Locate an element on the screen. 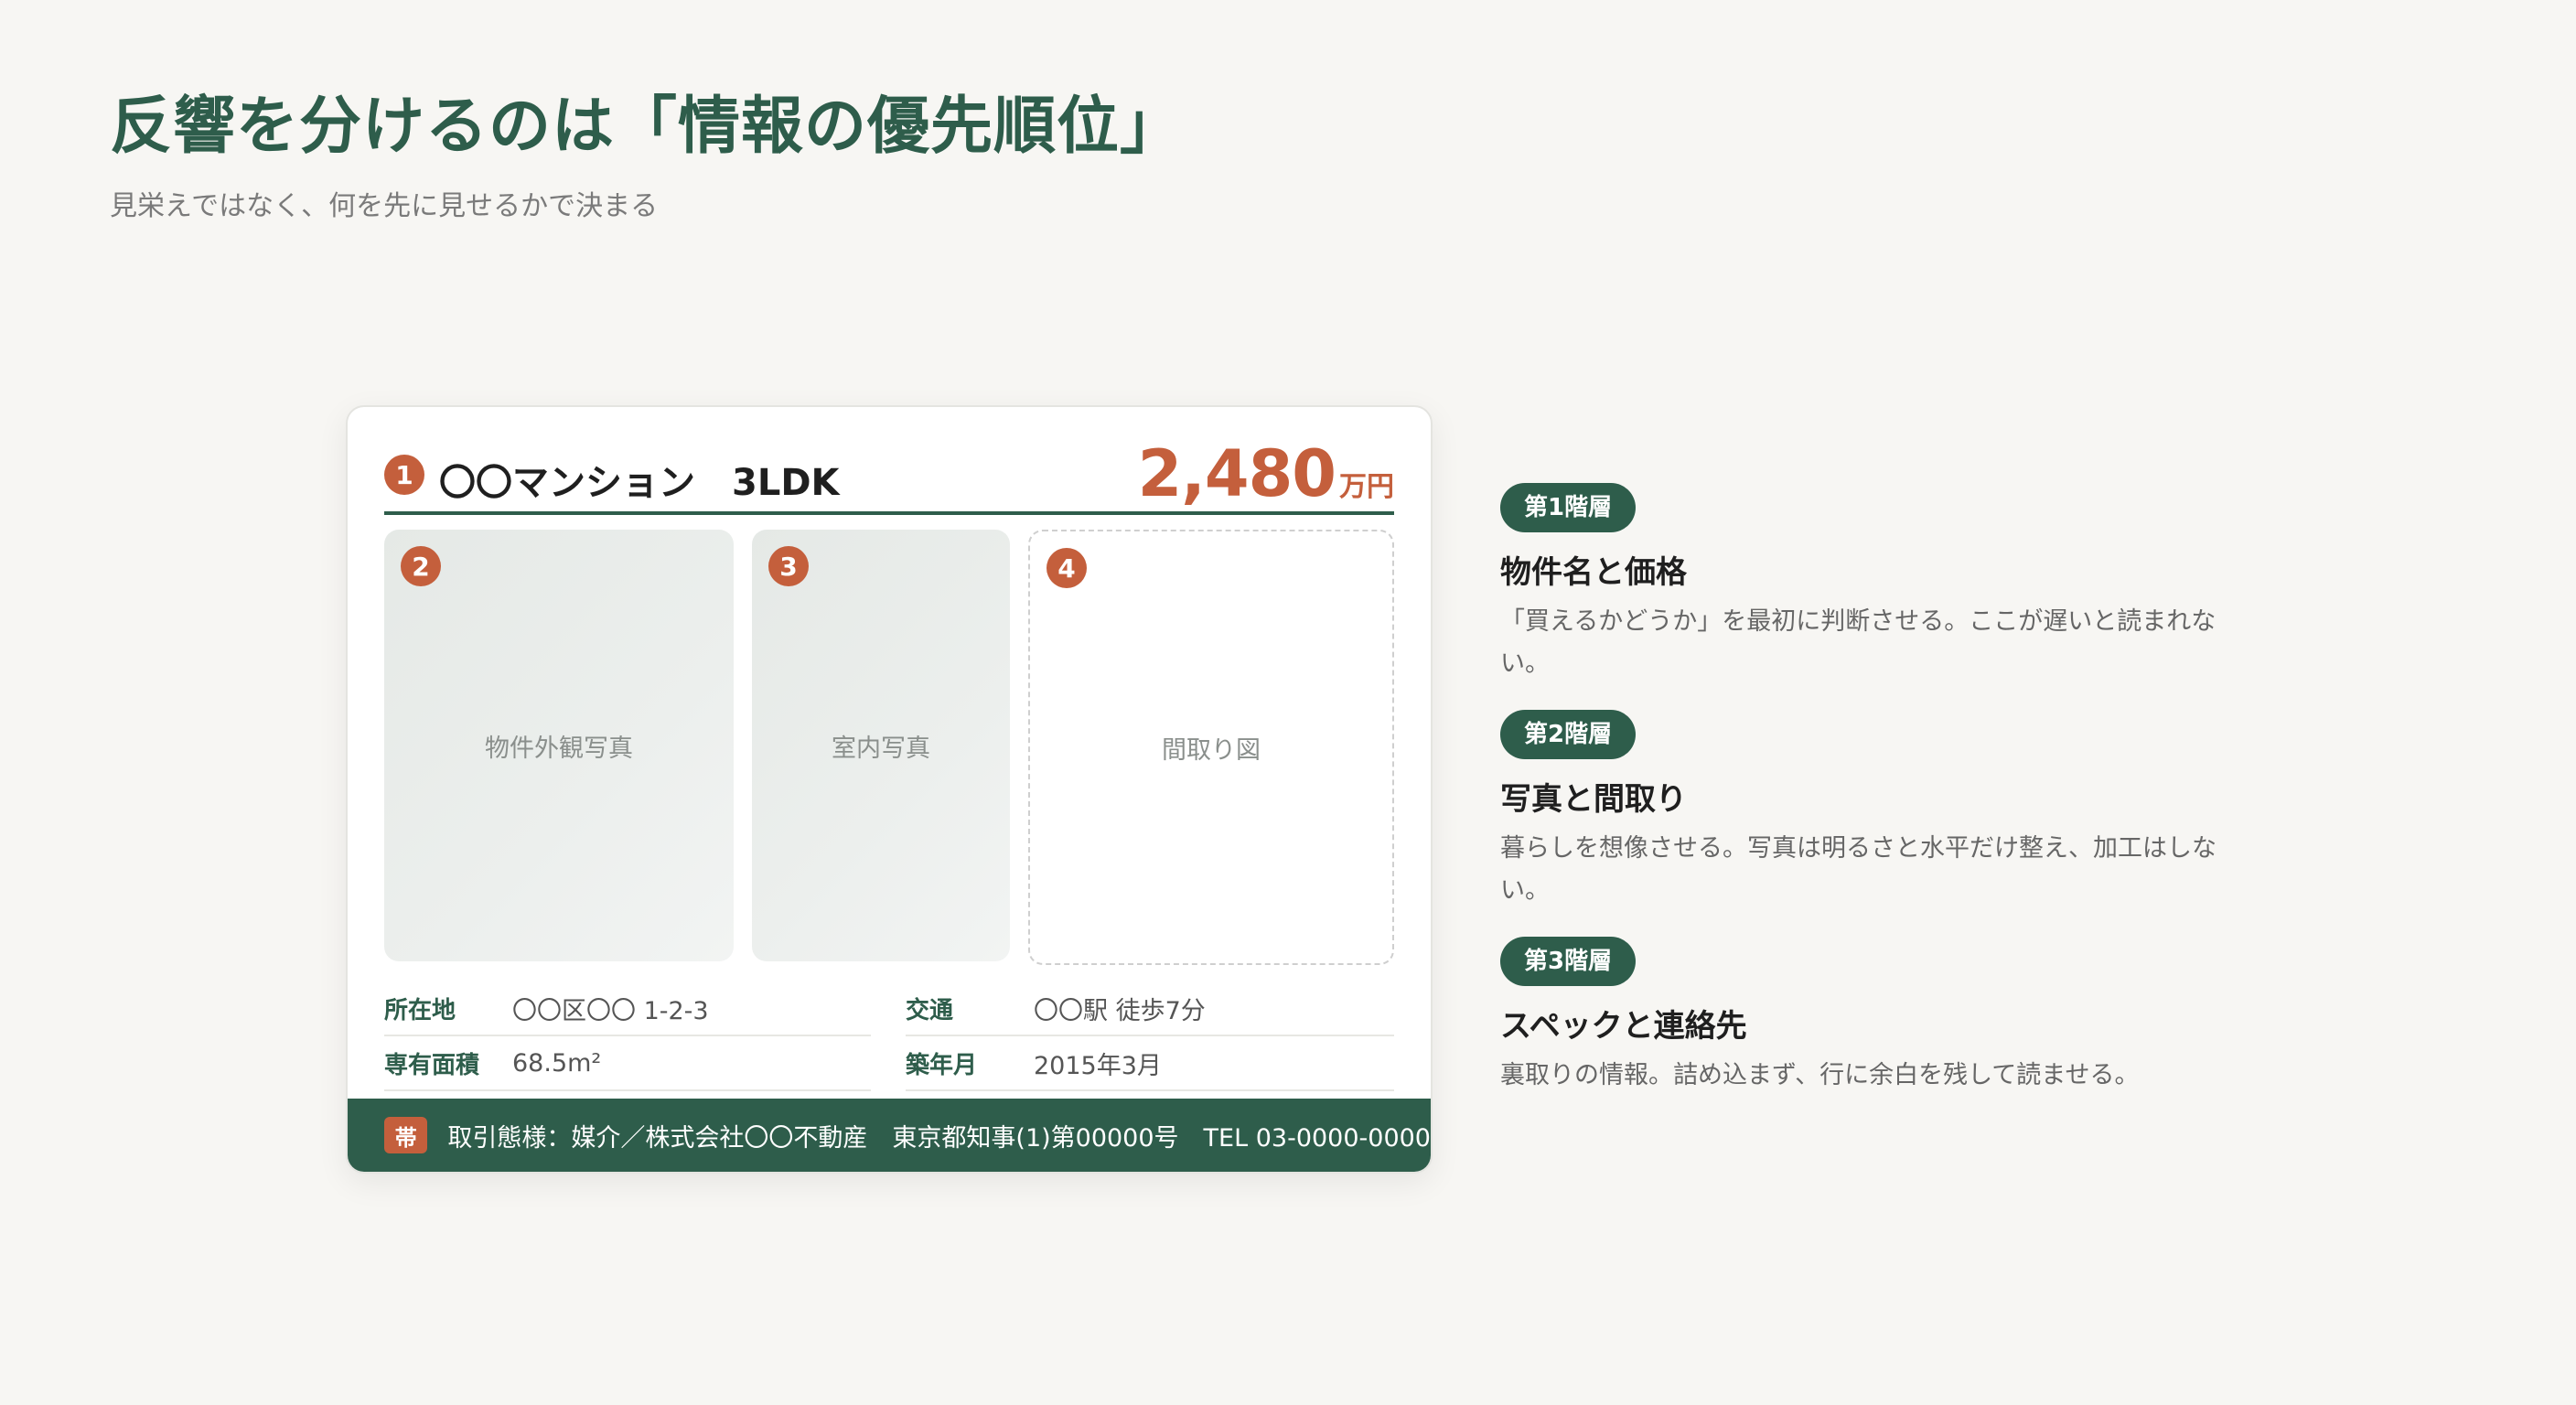 The image size is (2576, 1405). floor-plan-label: 間取り図 is located at coordinates (1211, 750).